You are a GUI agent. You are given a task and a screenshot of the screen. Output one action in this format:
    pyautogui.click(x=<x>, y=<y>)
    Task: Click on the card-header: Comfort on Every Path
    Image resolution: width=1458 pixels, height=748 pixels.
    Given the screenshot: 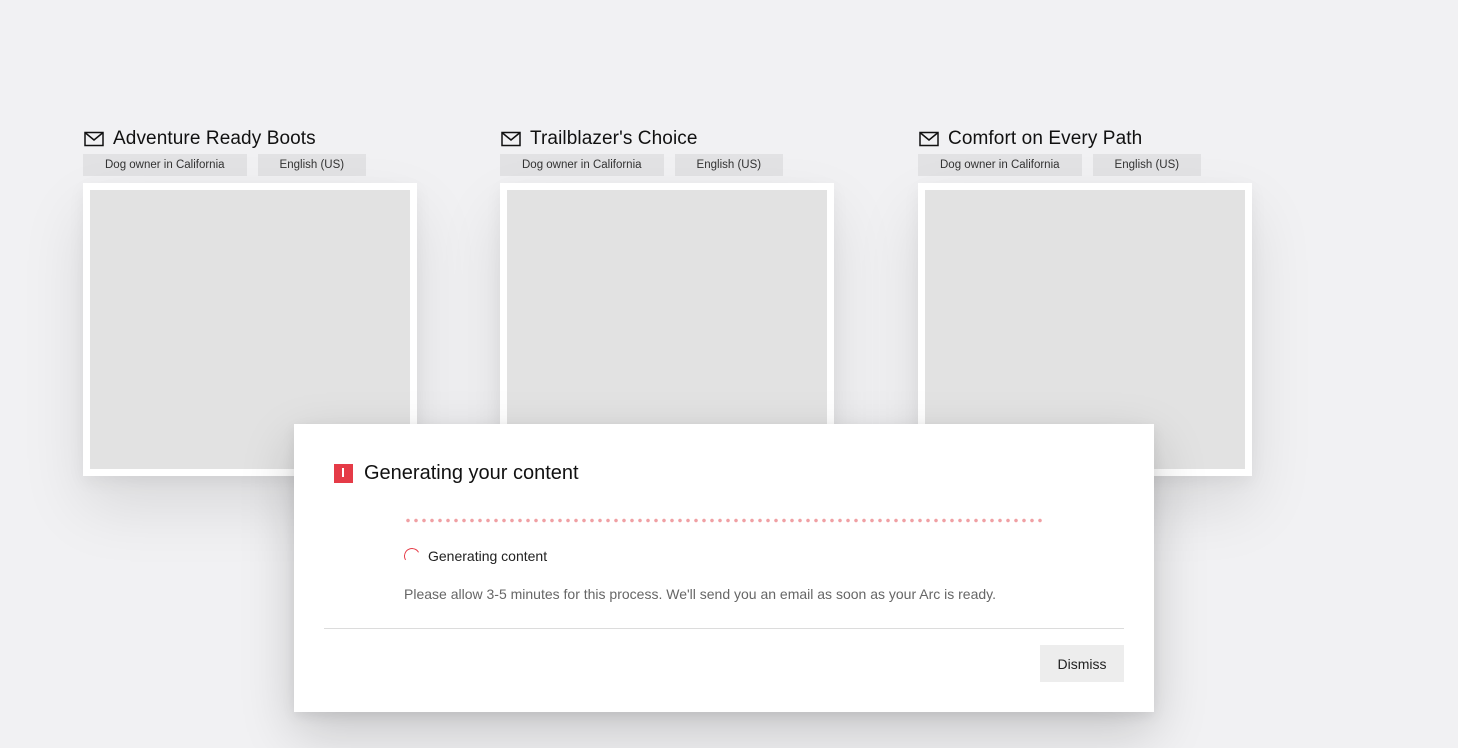 What is the action you would take?
    pyautogui.click(x=1085, y=139)
    